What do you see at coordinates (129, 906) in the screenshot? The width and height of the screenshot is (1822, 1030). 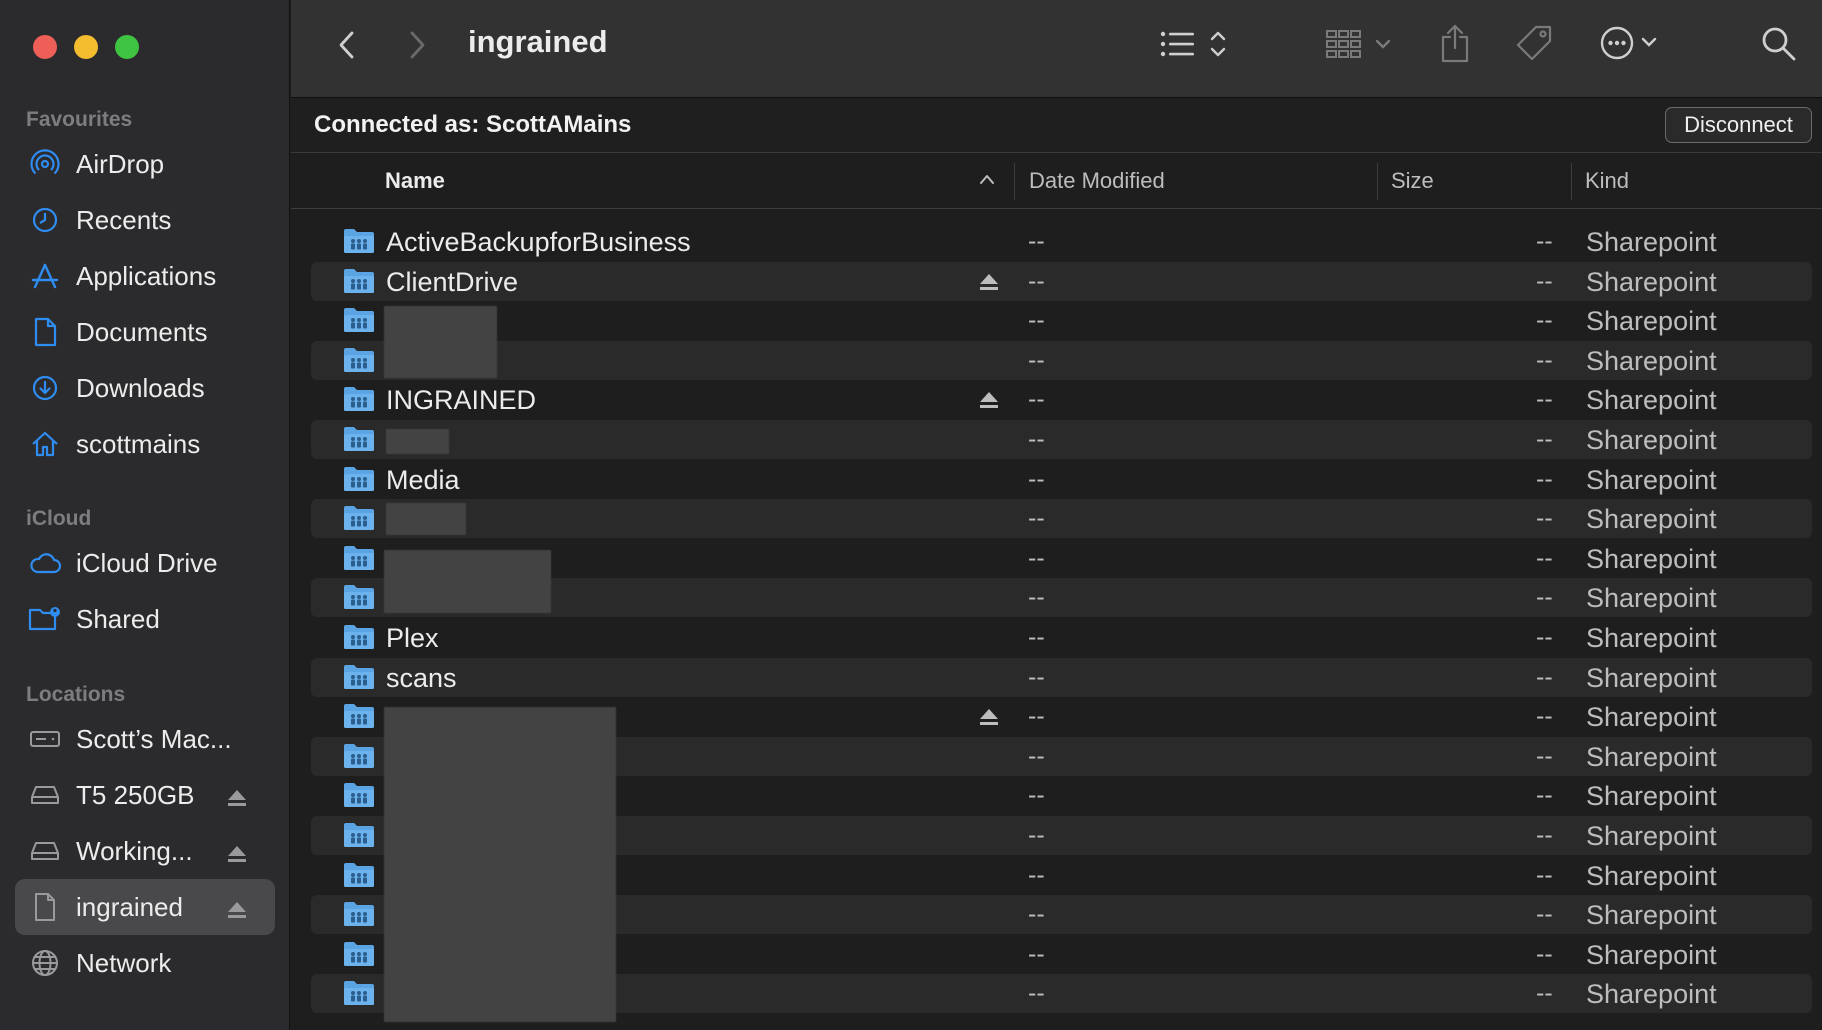 I see `sidebar-item-label: ingrained` at bounding box center [129, 906].